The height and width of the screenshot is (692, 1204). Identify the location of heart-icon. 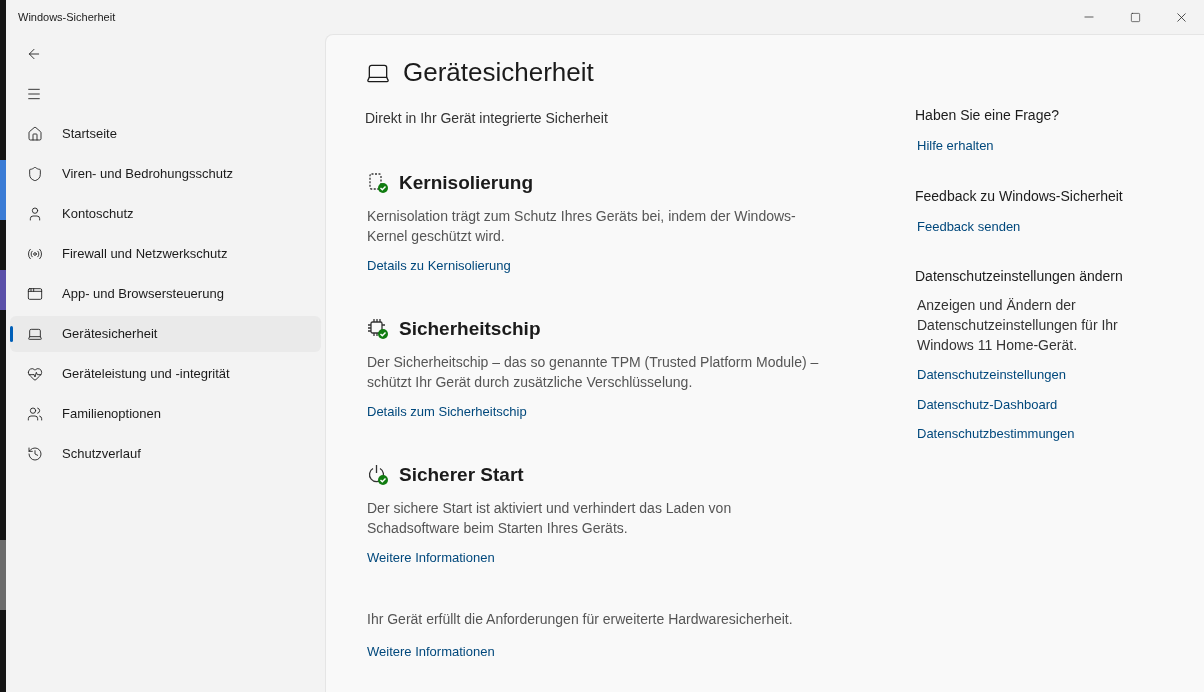
(35, 374).